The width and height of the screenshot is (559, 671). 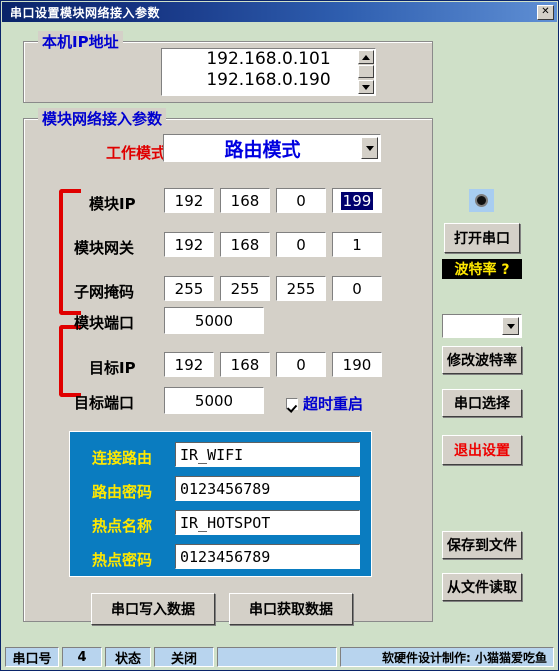 I want to click on serial-read-button: 串口获取数据, so click(x=291, y=609).